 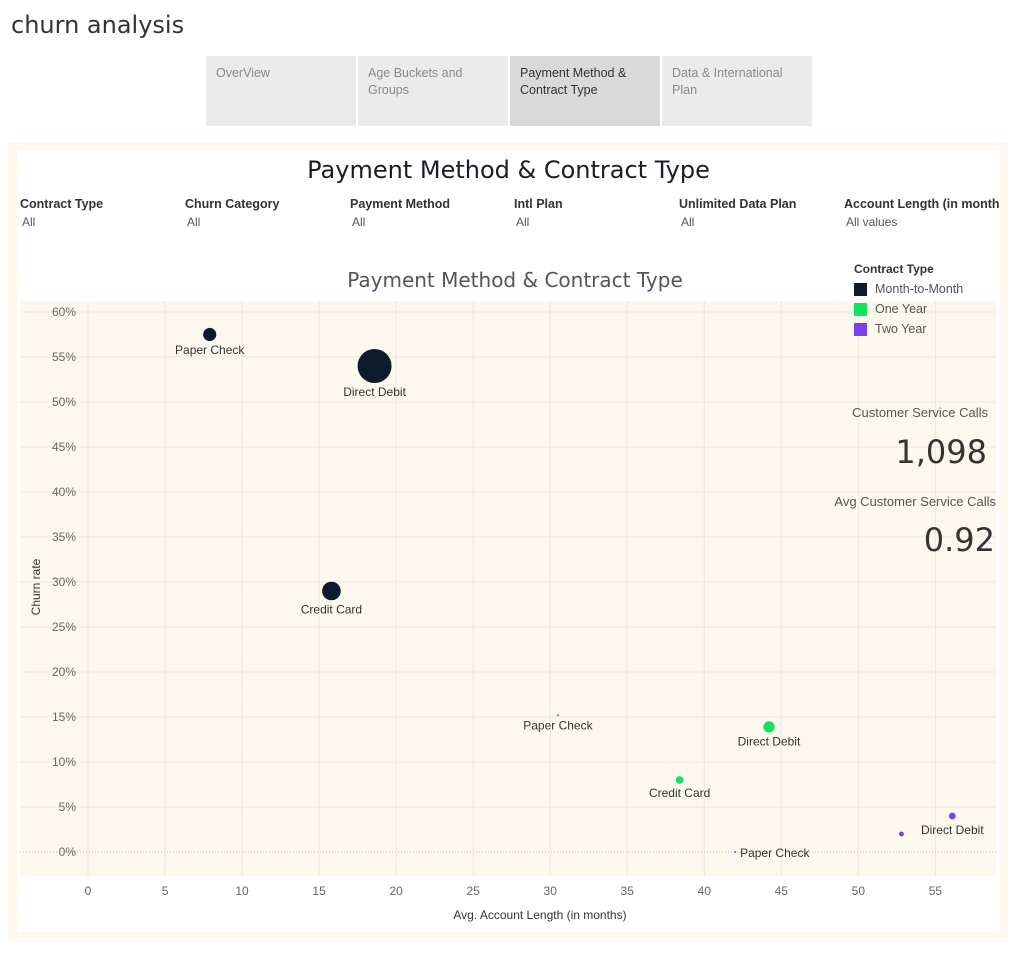 I want to click on x-tick-label: 45, so click(x=782, y=891).